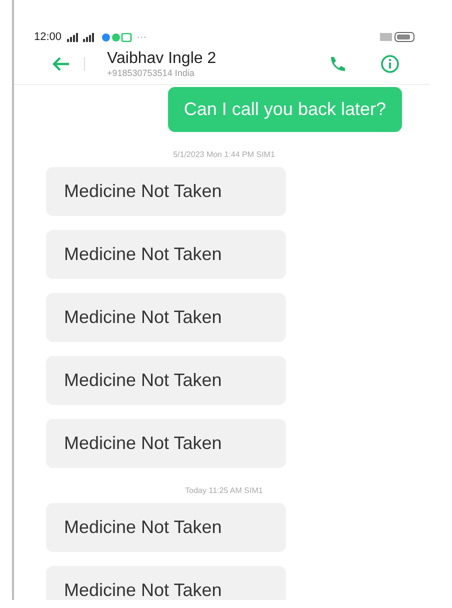  What do you see at coordinates (224, 490) in the screenshot?
I see `message-timestamp: Today 11:25 AM SIM1` at bounding box center [224, 490].